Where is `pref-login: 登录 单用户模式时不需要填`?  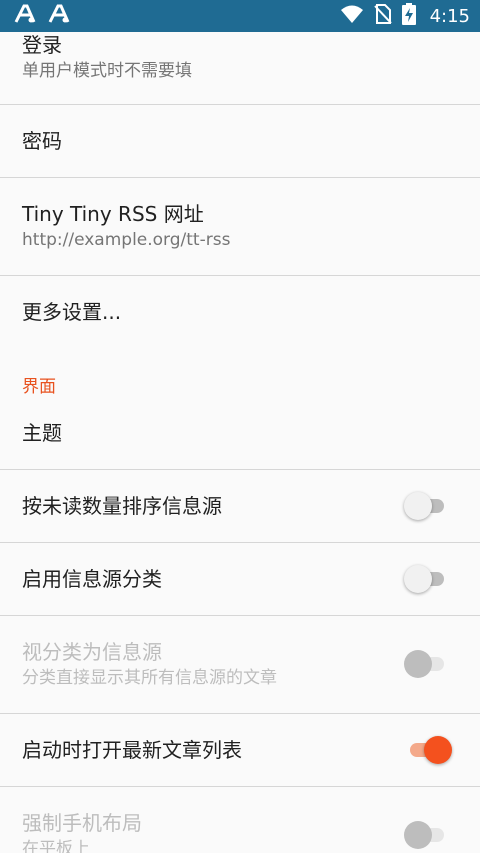 pref-login: 登录 单用户模式时不需要填 is located at coordinates (240, 57).